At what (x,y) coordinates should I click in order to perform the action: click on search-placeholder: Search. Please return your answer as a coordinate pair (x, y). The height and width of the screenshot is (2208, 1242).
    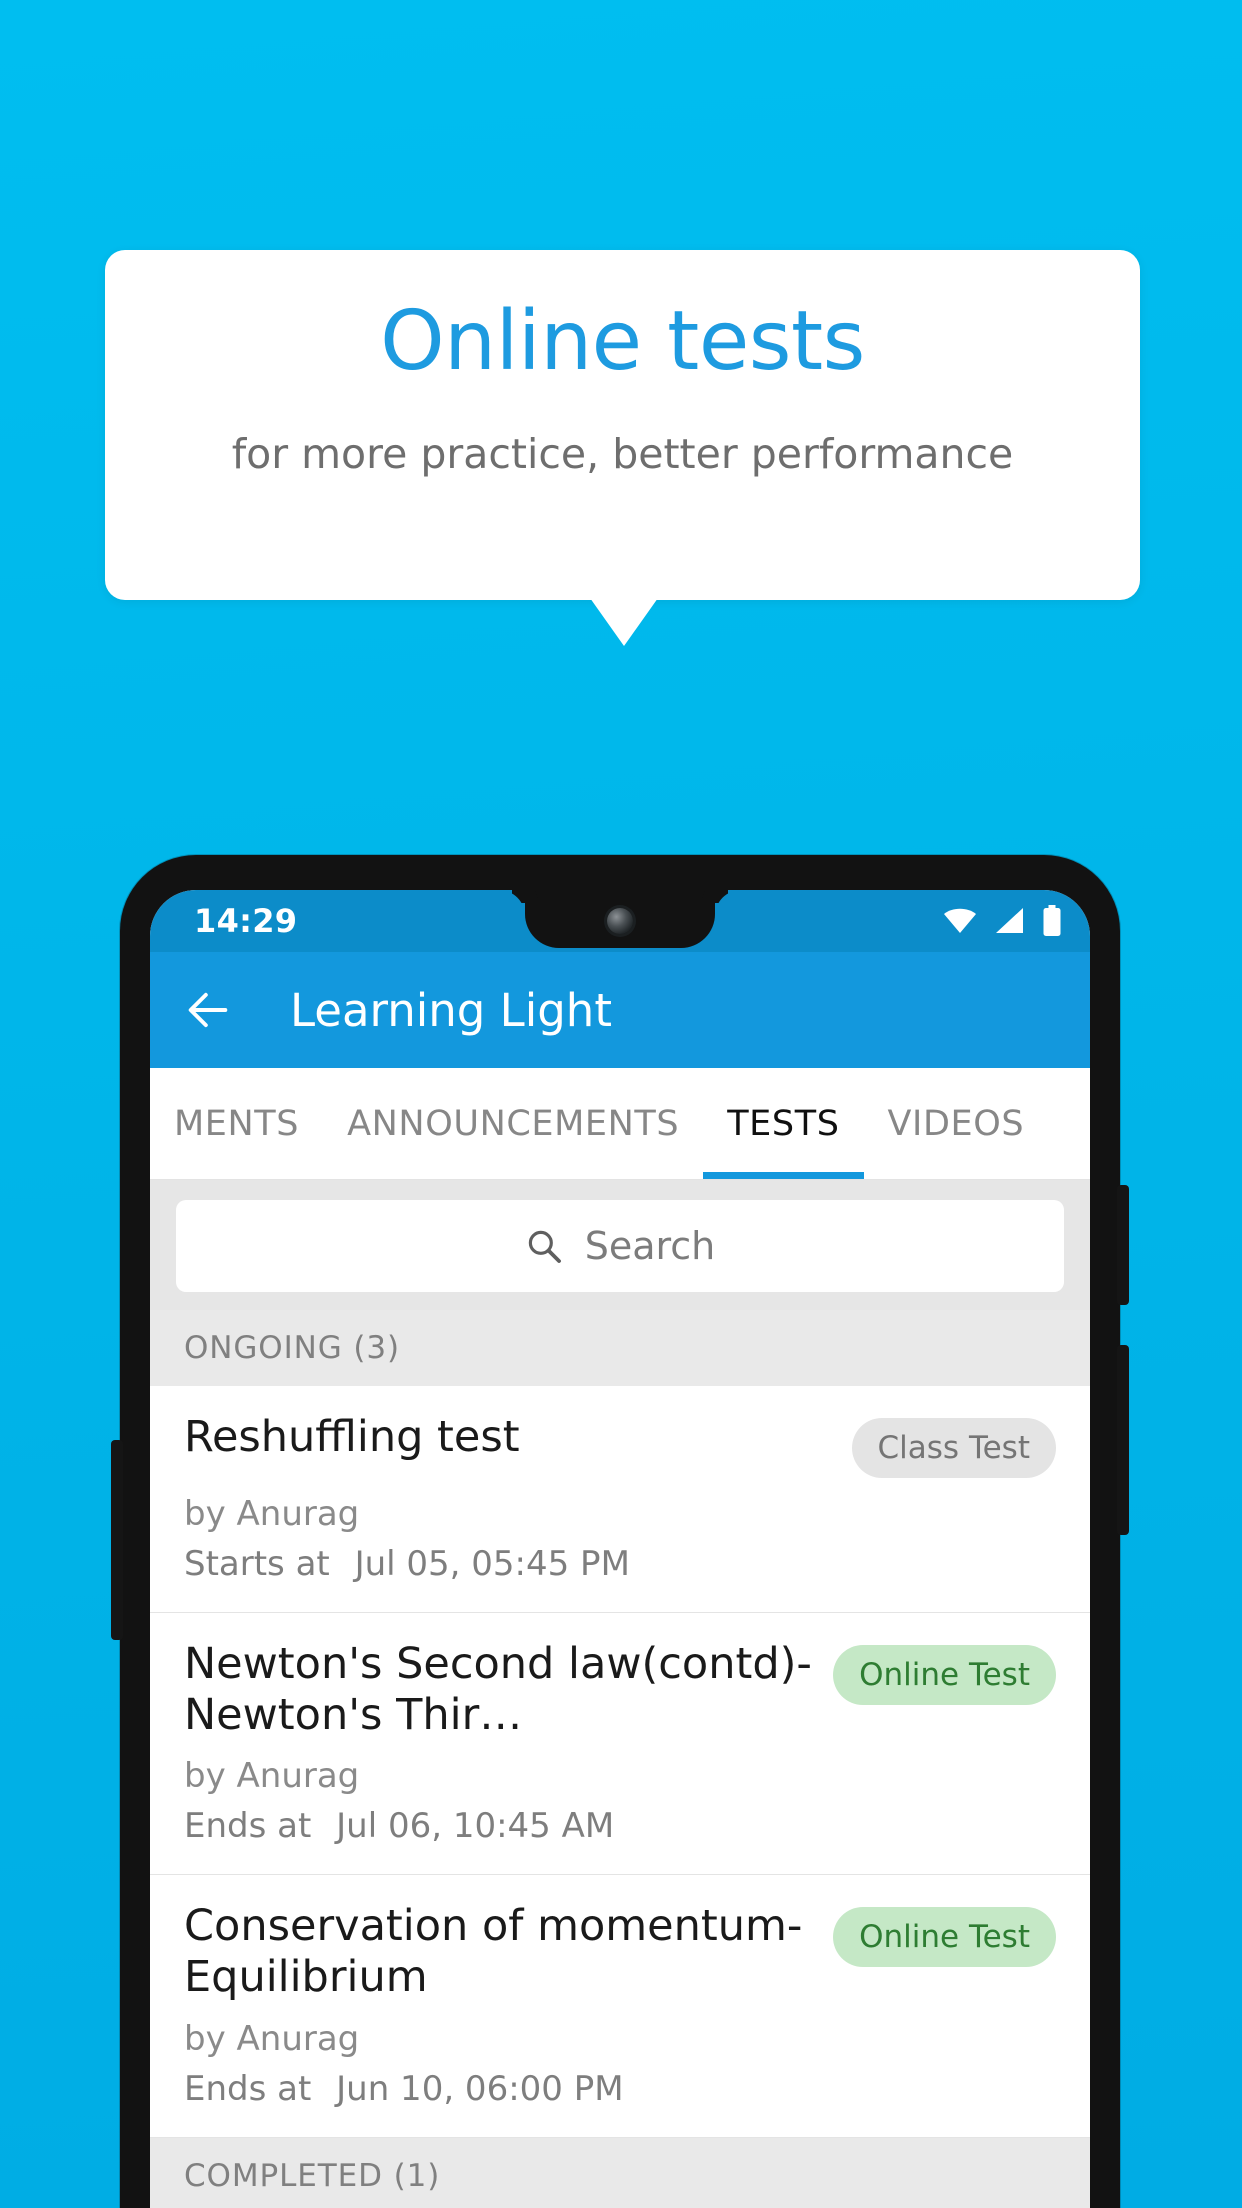
    Looking at the image, I should click on (650, 1246).